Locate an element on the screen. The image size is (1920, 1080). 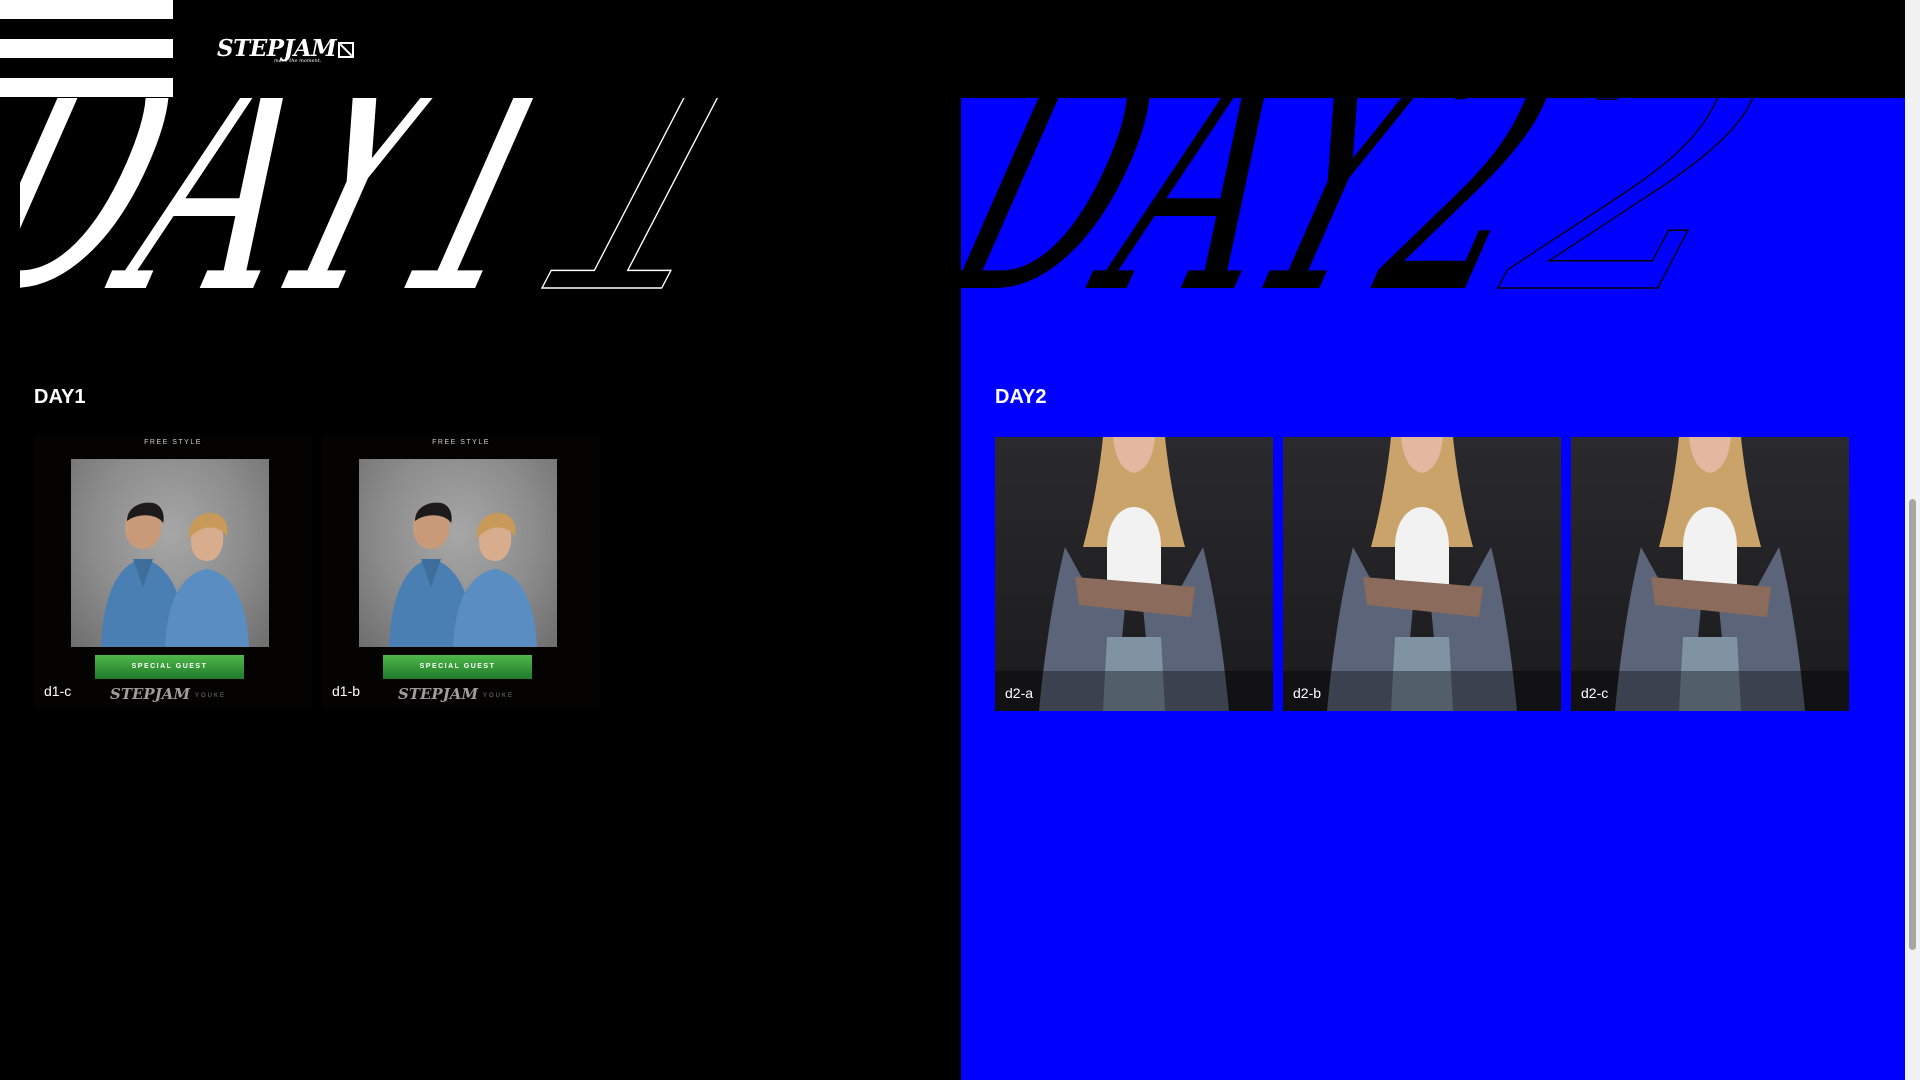
day2-hero-title: DAY2 2 is located at coordinates (1433, 194).